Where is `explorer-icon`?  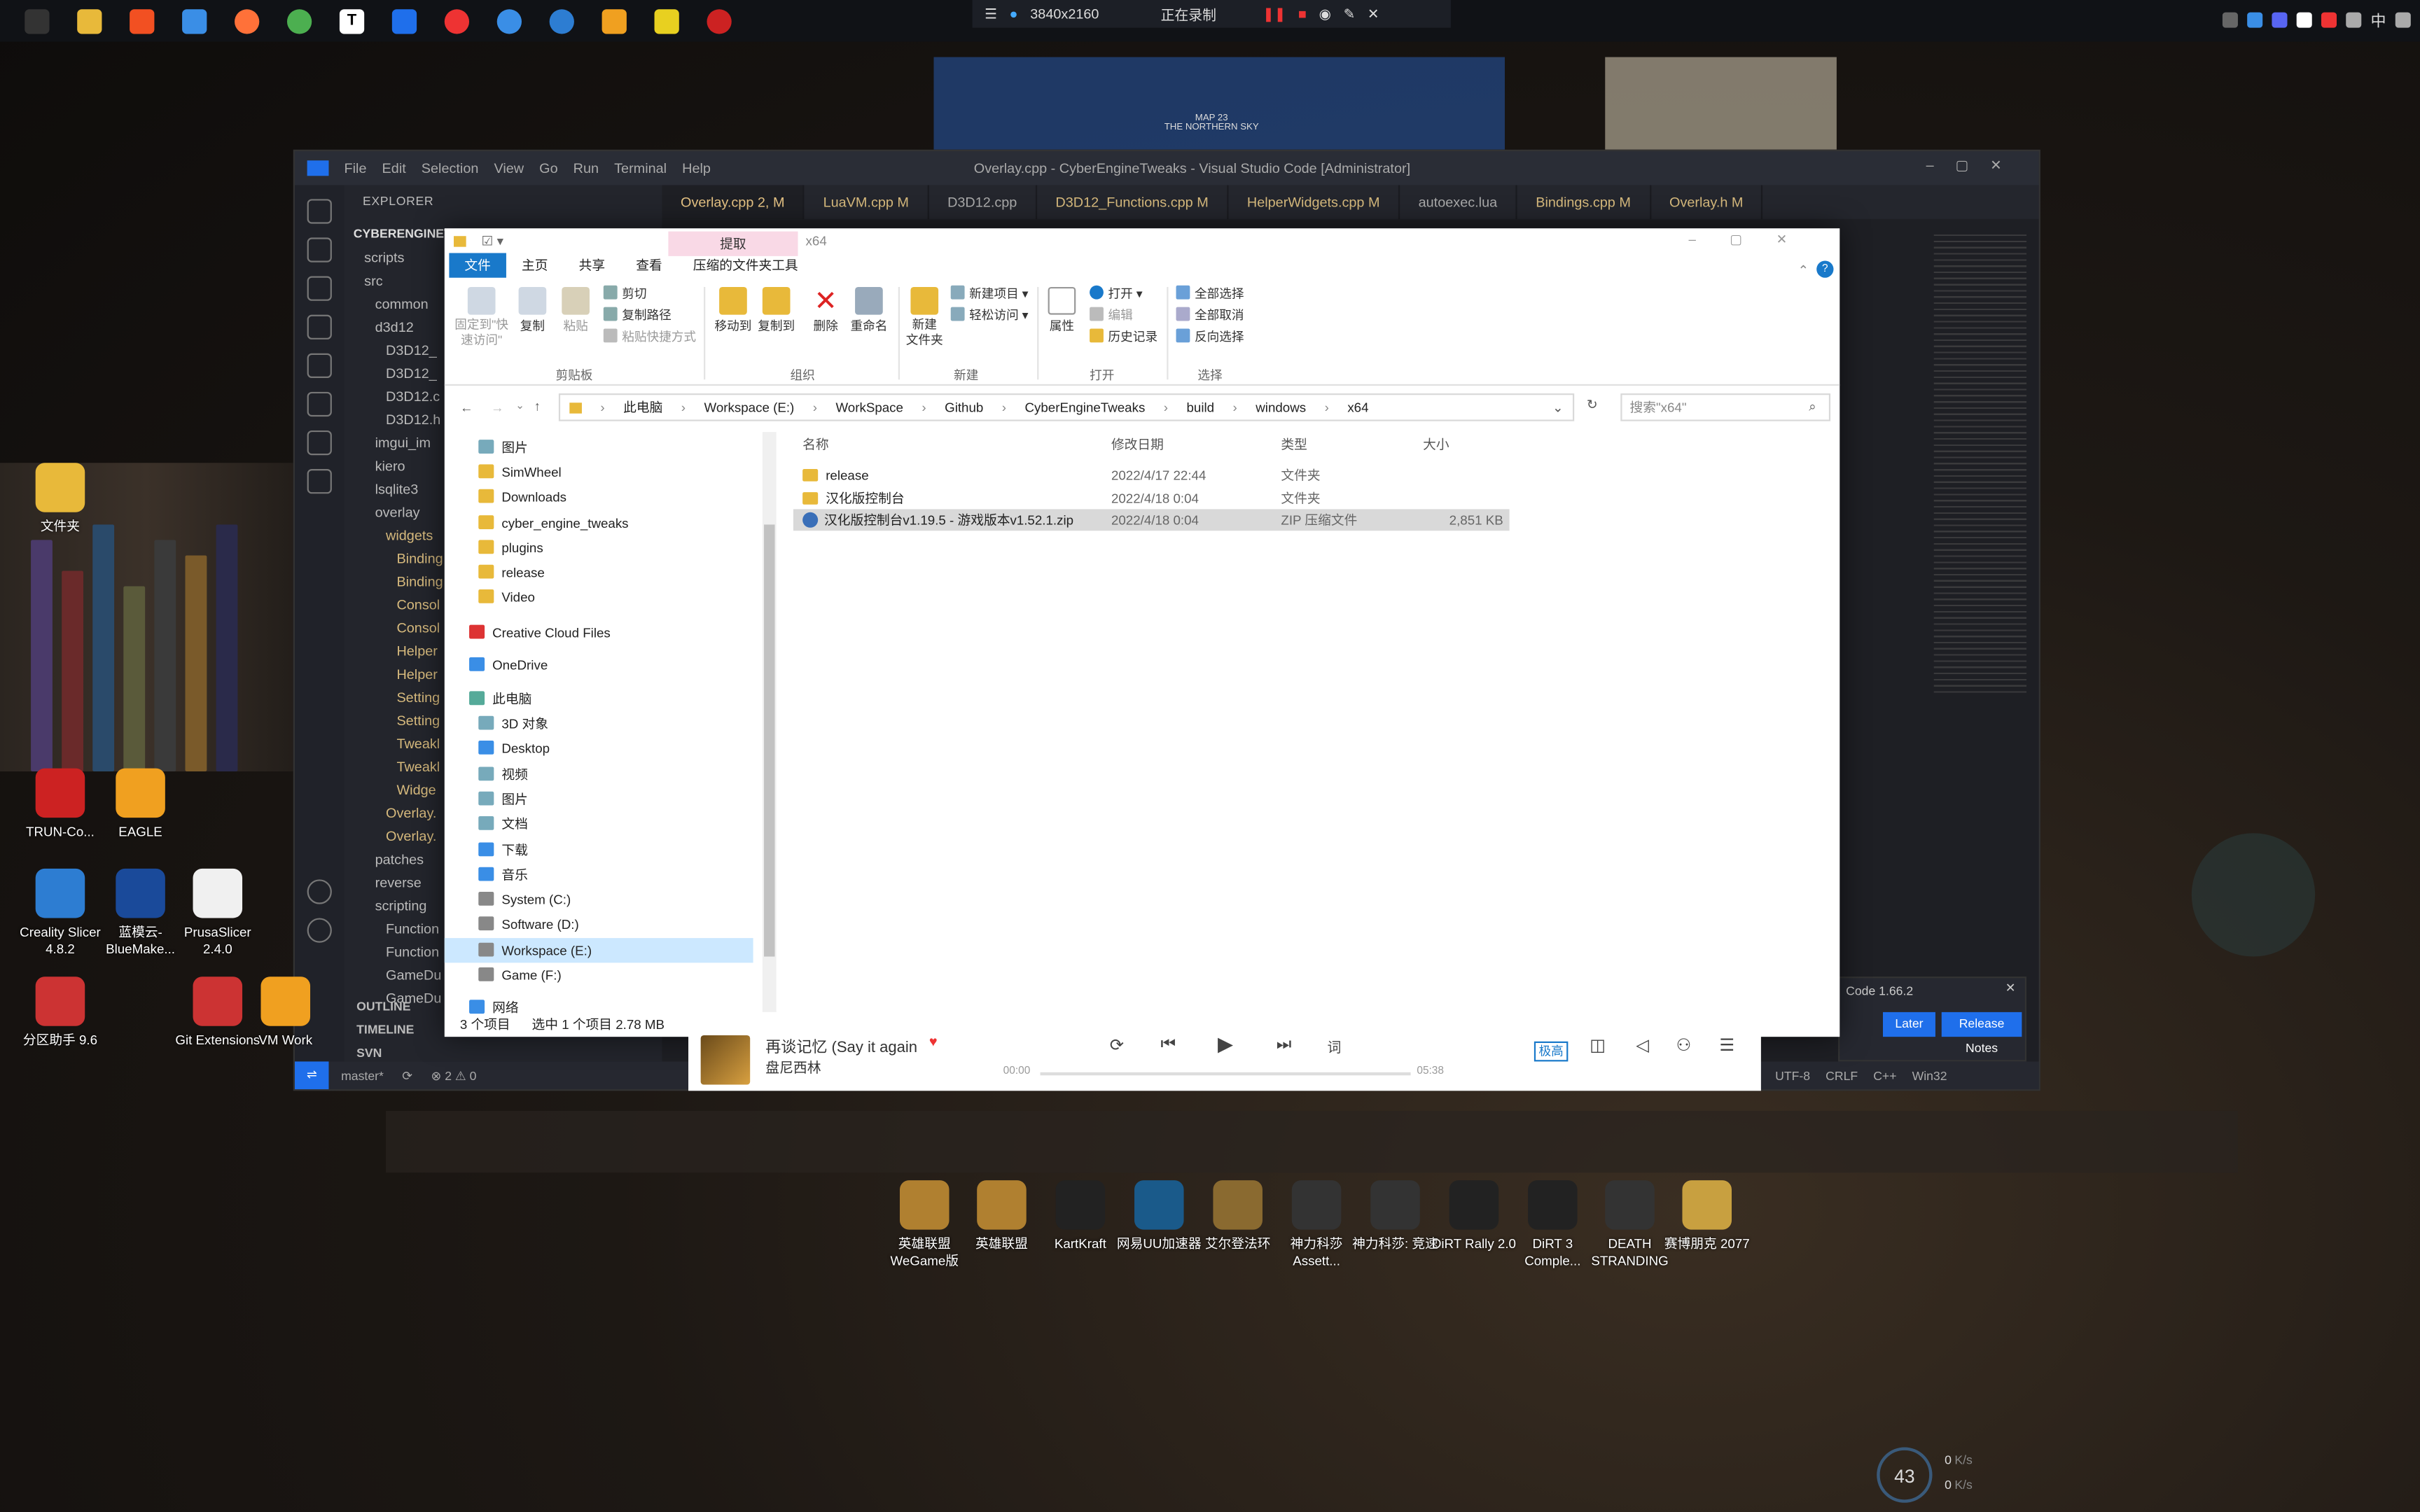 explorer-icon is located at coordinates (319, 211).